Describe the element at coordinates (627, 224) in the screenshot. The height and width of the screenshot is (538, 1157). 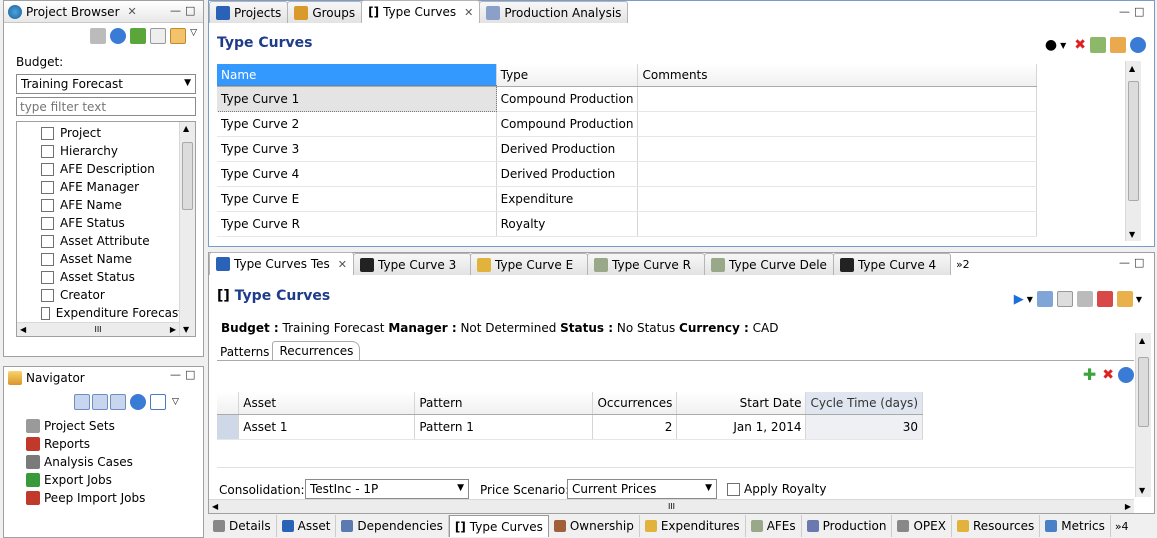
I see `table-row: Type Curve R Royalty` at that location.